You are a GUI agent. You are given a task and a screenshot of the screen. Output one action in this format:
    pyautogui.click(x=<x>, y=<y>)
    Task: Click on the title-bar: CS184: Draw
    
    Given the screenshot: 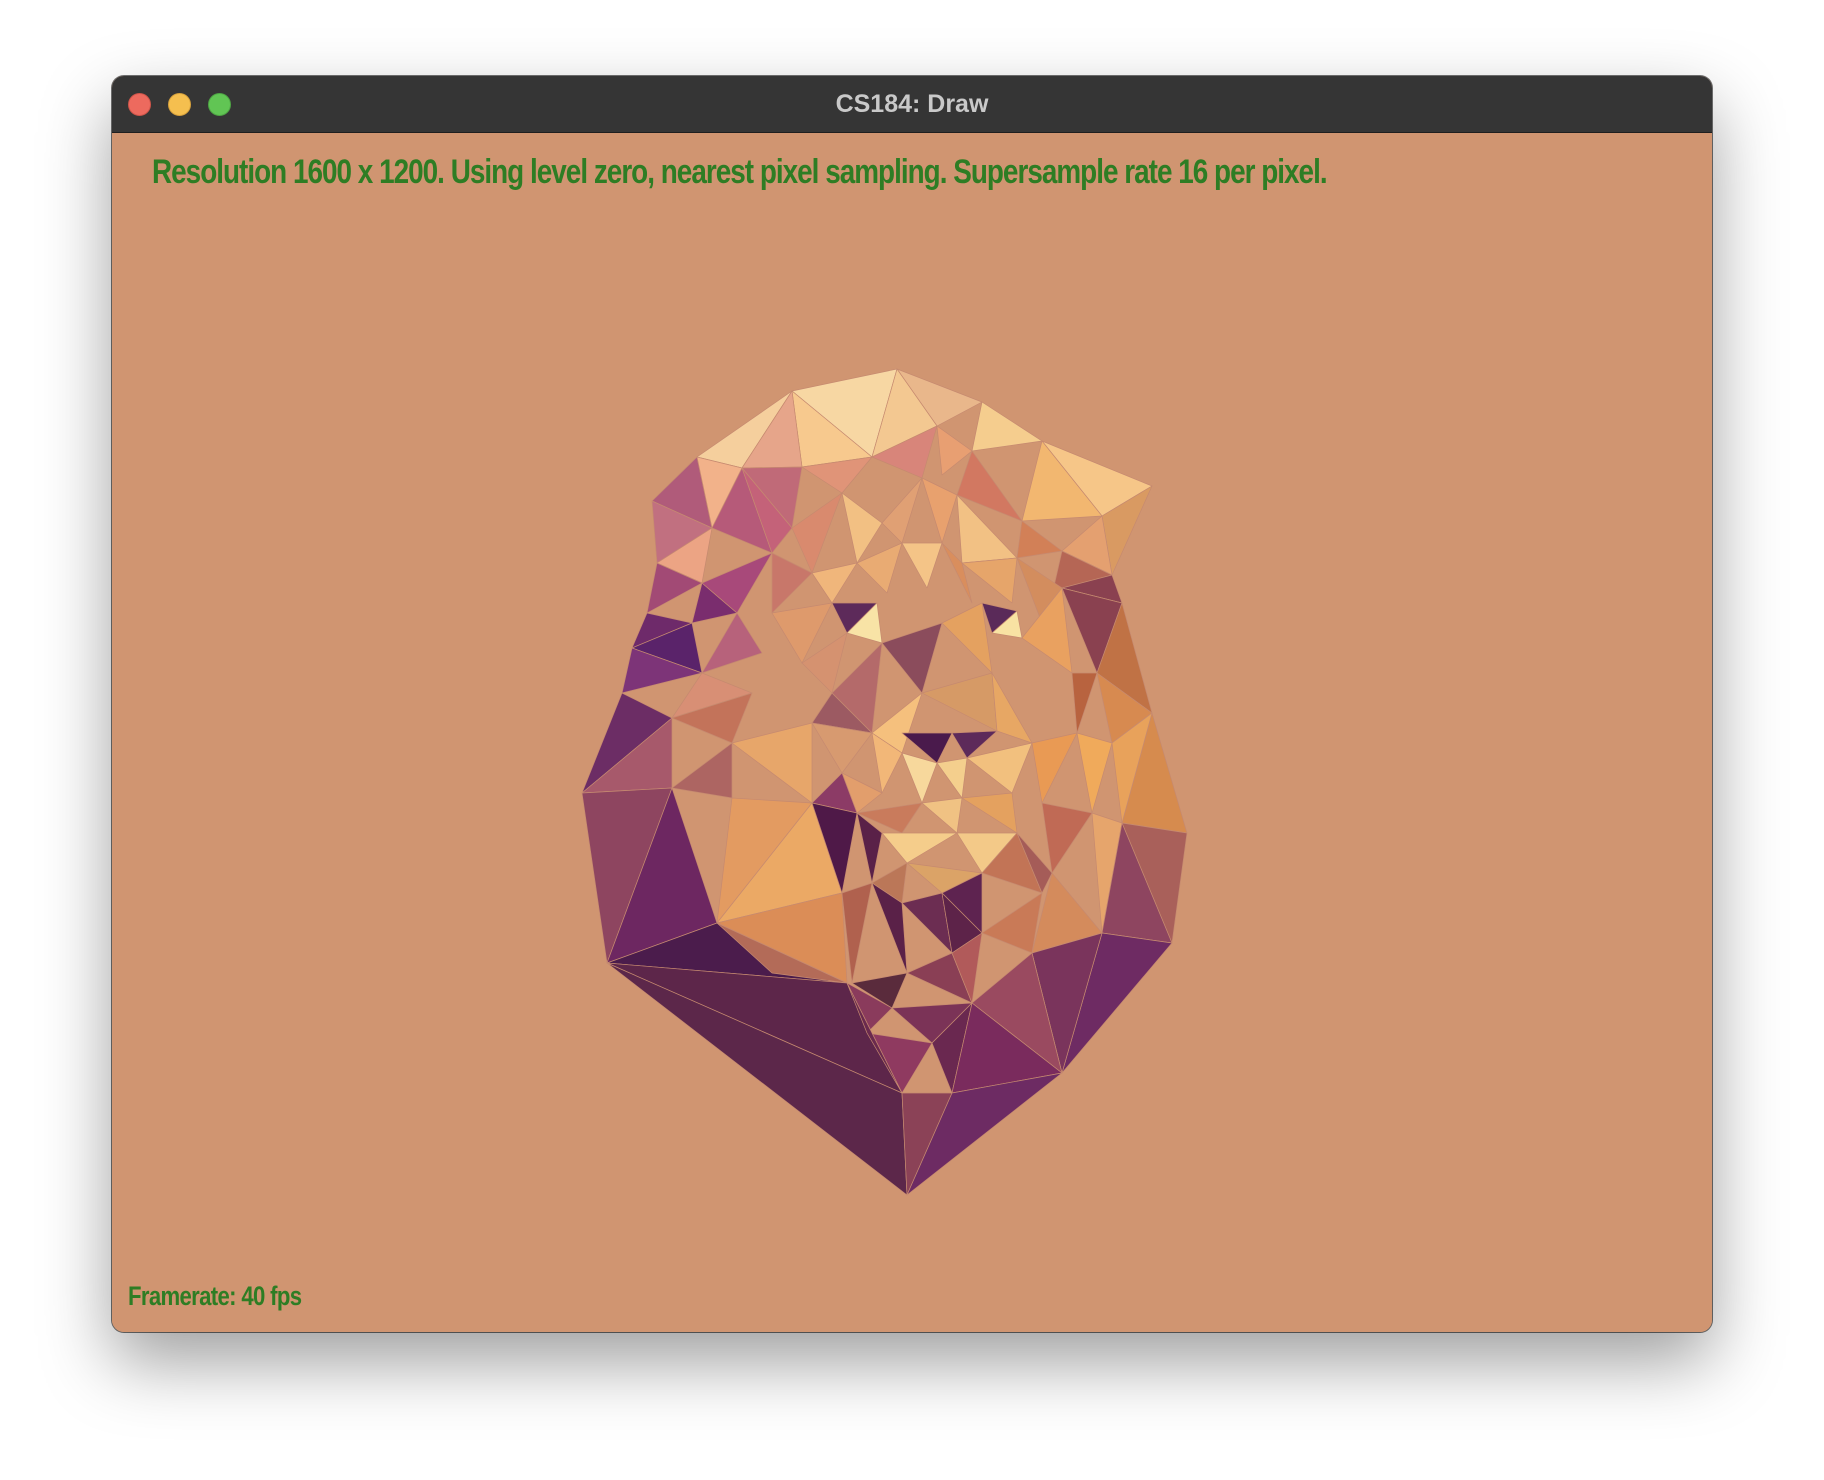 What is the action you would take?
    pyautogui.click(x=912, y=104)
    